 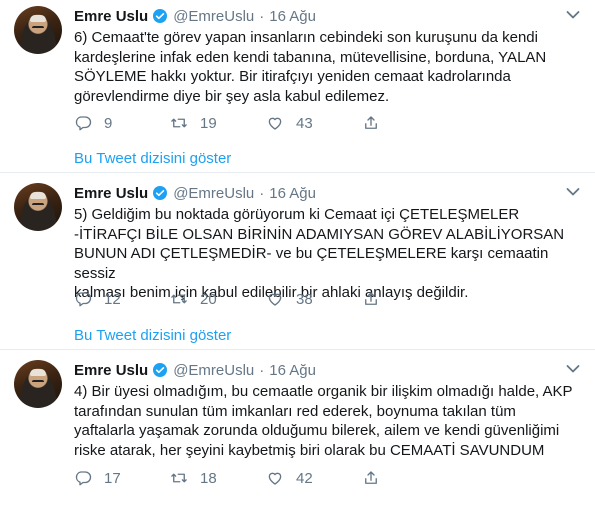 I want to click on like-count: 43, so click(x=304, y=123).